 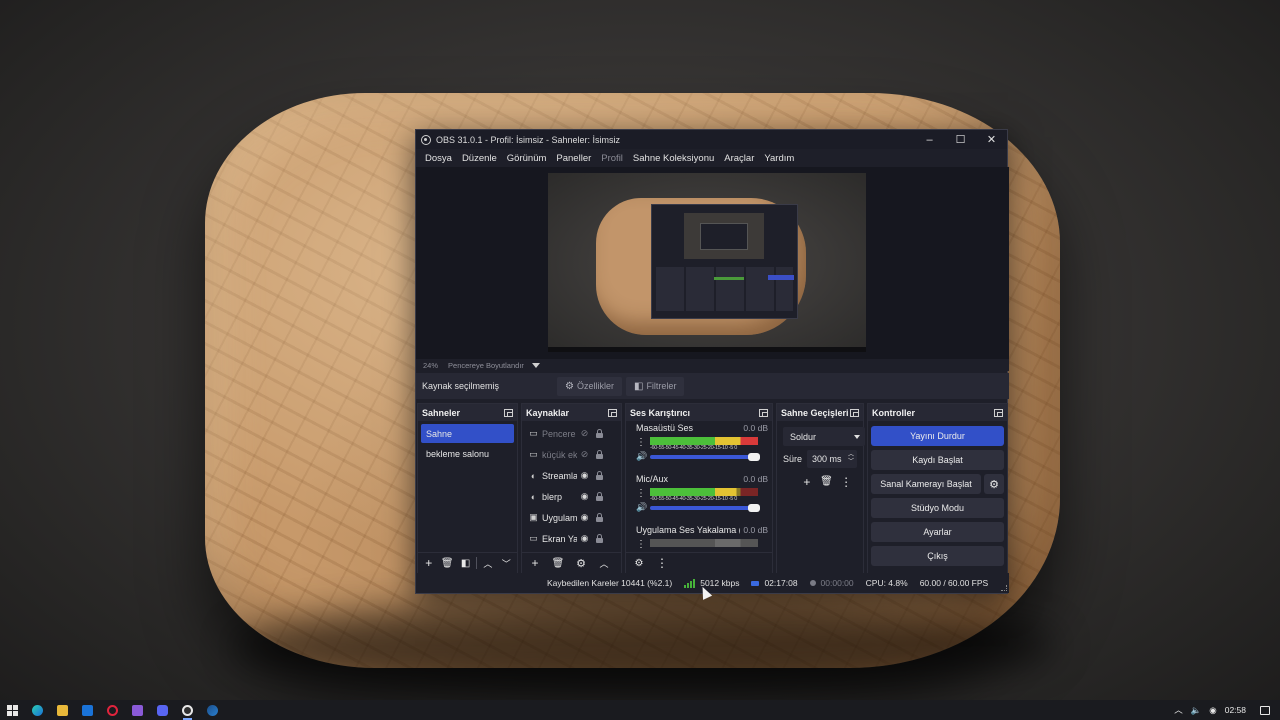 I want to click on opera-gx-icon, so click(x=112, y=710).